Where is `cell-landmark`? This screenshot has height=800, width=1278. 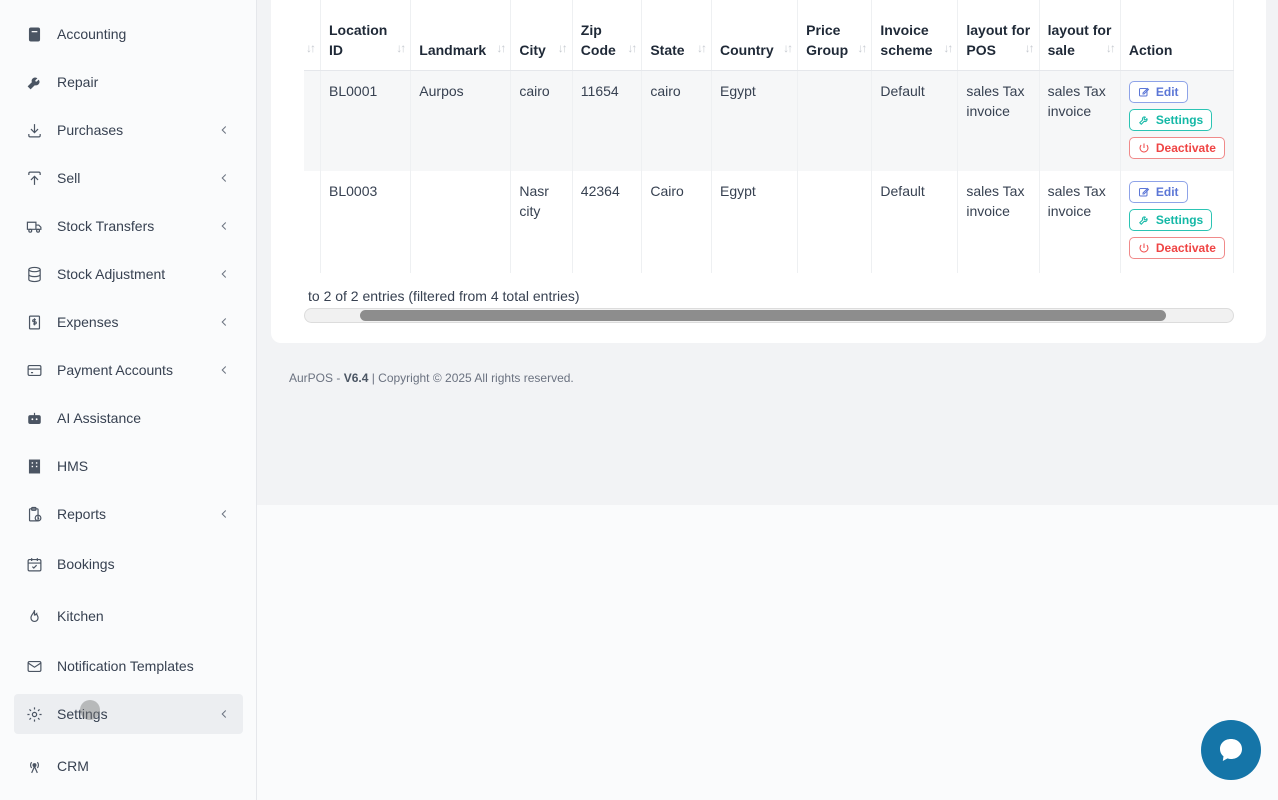 cell-landmark is located at coordinates (461, 222).